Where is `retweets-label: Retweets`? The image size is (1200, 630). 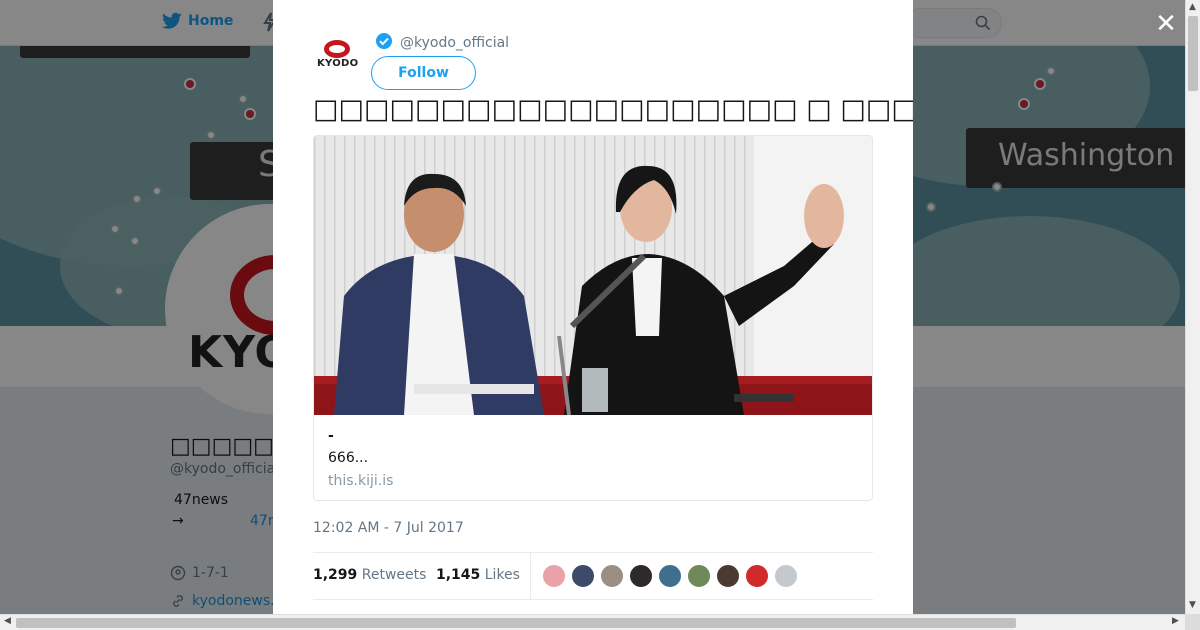
retweets-label: Retweets is located at coordinates (394, 575).